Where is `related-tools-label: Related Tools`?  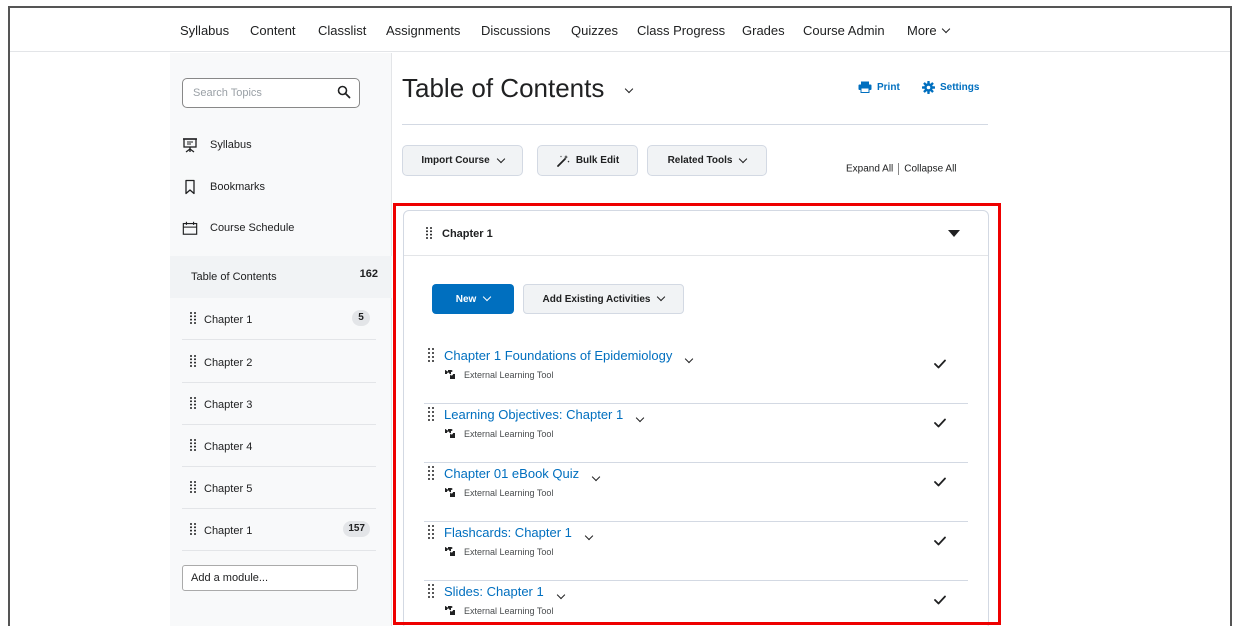
related-tools-label: Related Tools is located at coordinates (700, 160).